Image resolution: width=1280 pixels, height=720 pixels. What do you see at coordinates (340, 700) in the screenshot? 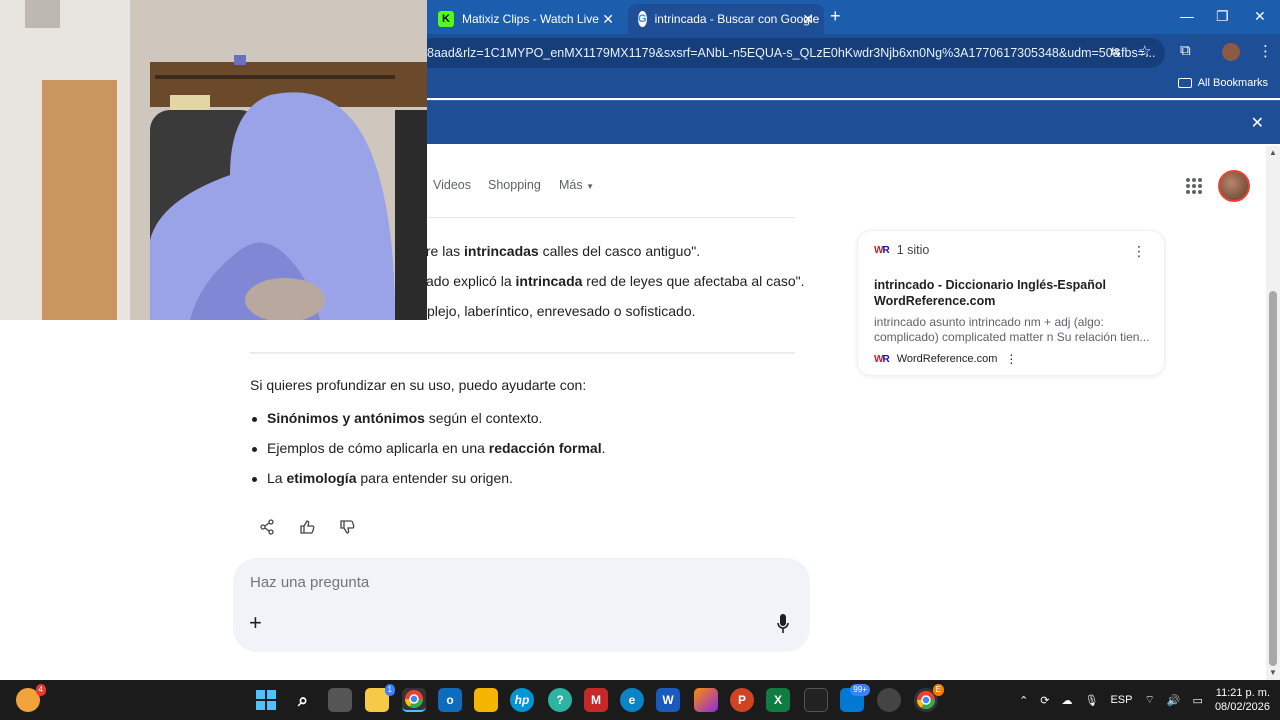
I see `task-view-icon` at bounding box center [340, 700].